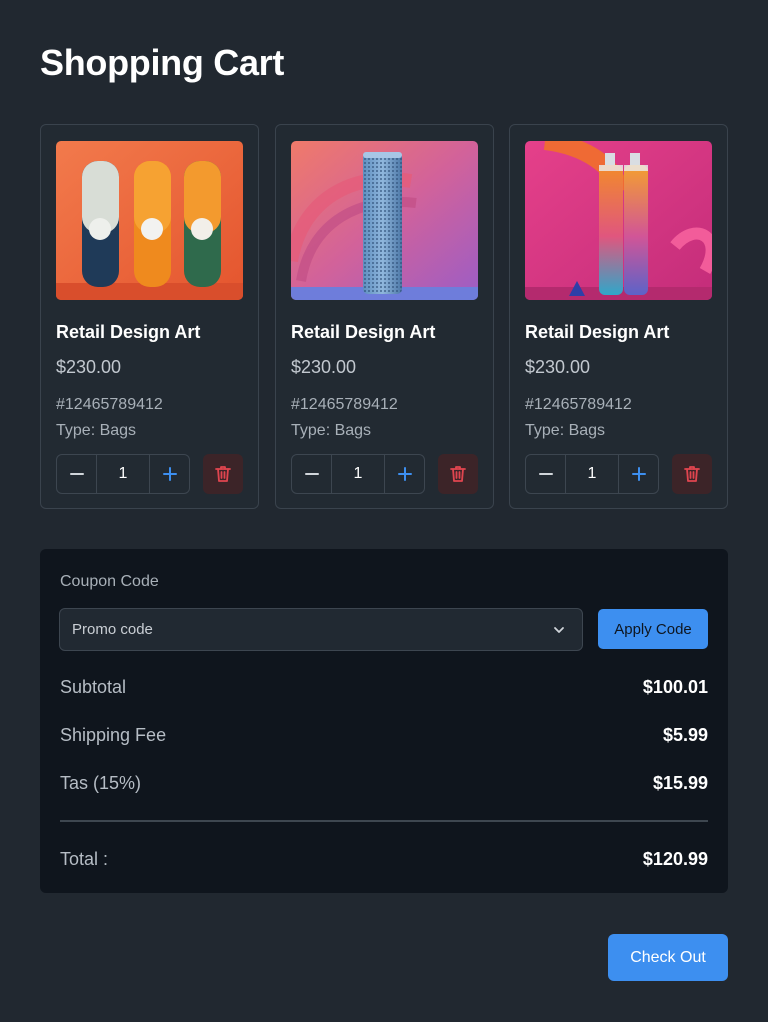  Describe the element at coordinates (675, 687) in the screenshot. I see `subtotal-value: $100.01` at that location.